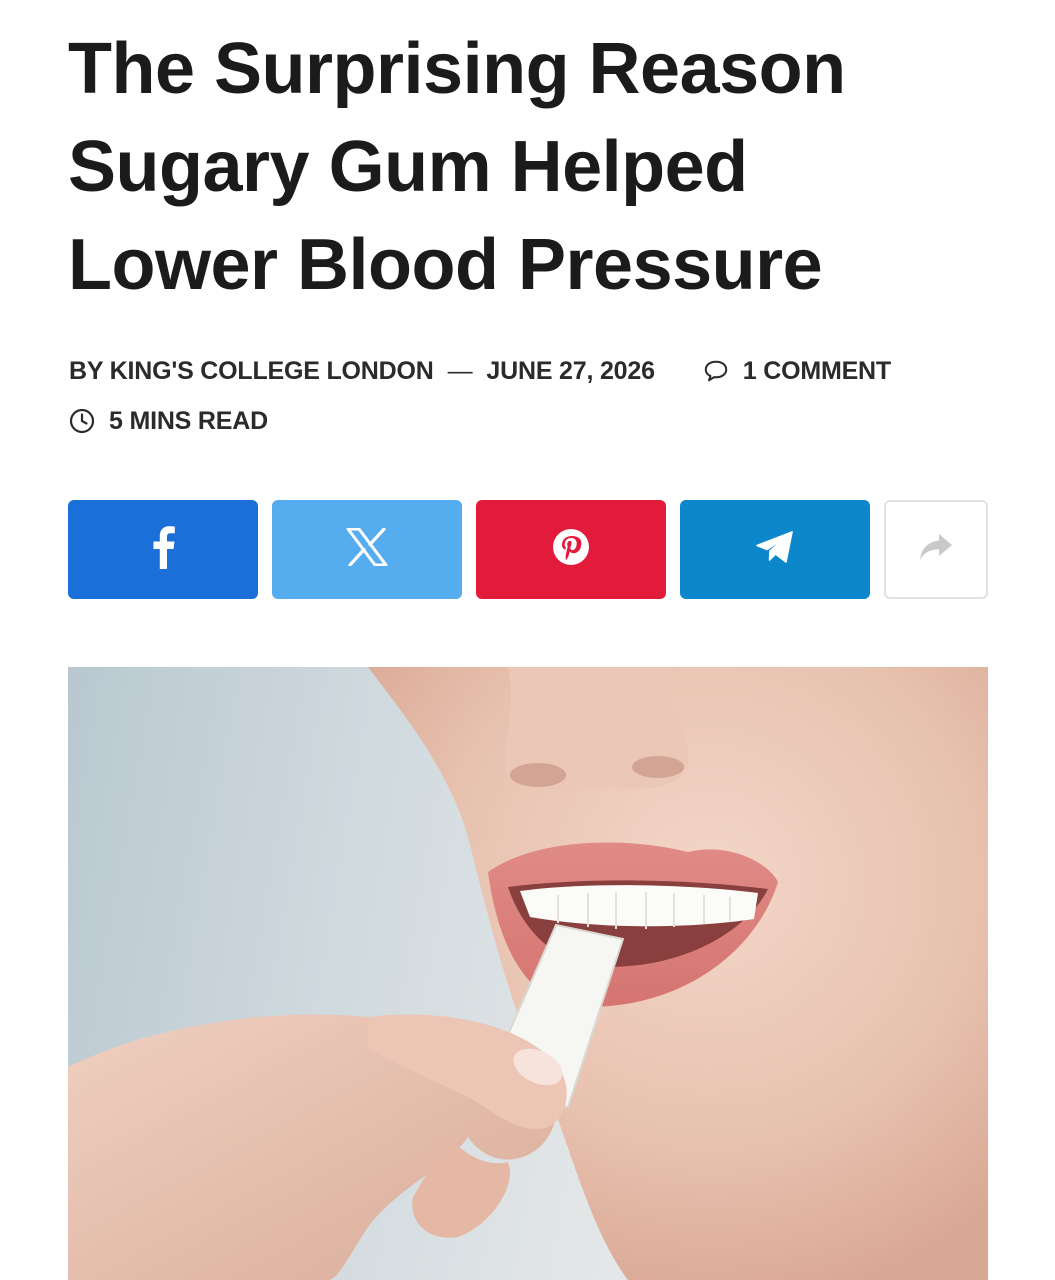 Image resolution: width=1055 pixels, height=1280 pixels. What do you see at coordinates (639, 906) in the screenshot?
I see `teeth` at bounding box center [639, 906].